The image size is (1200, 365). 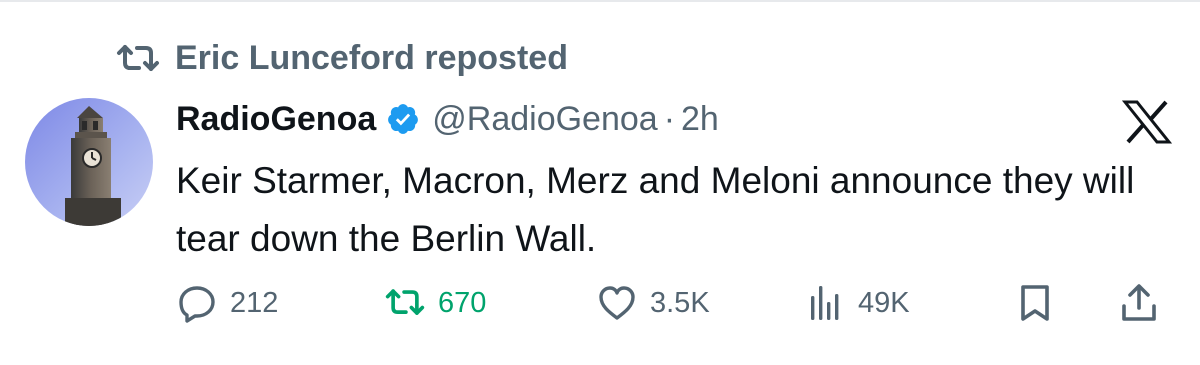 What do you see at coordinates (600, 1) in the screenshot?
I see `top-divider` at bounding box center [600, 1].